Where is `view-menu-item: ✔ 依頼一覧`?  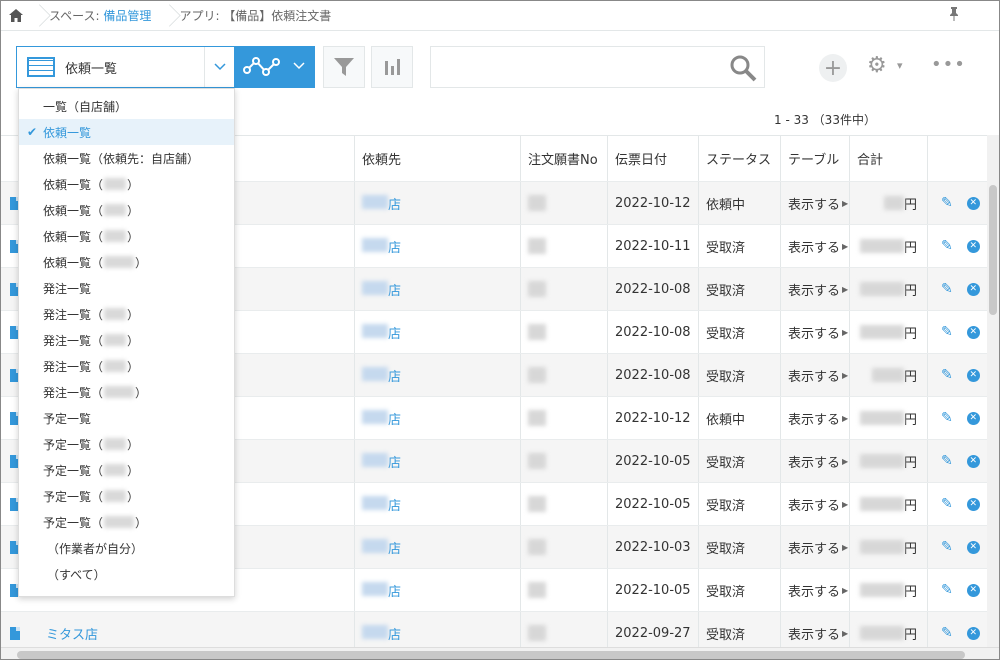 view-menu-item: ✔ 依頼一覧 is located at coordinates (126, 132).